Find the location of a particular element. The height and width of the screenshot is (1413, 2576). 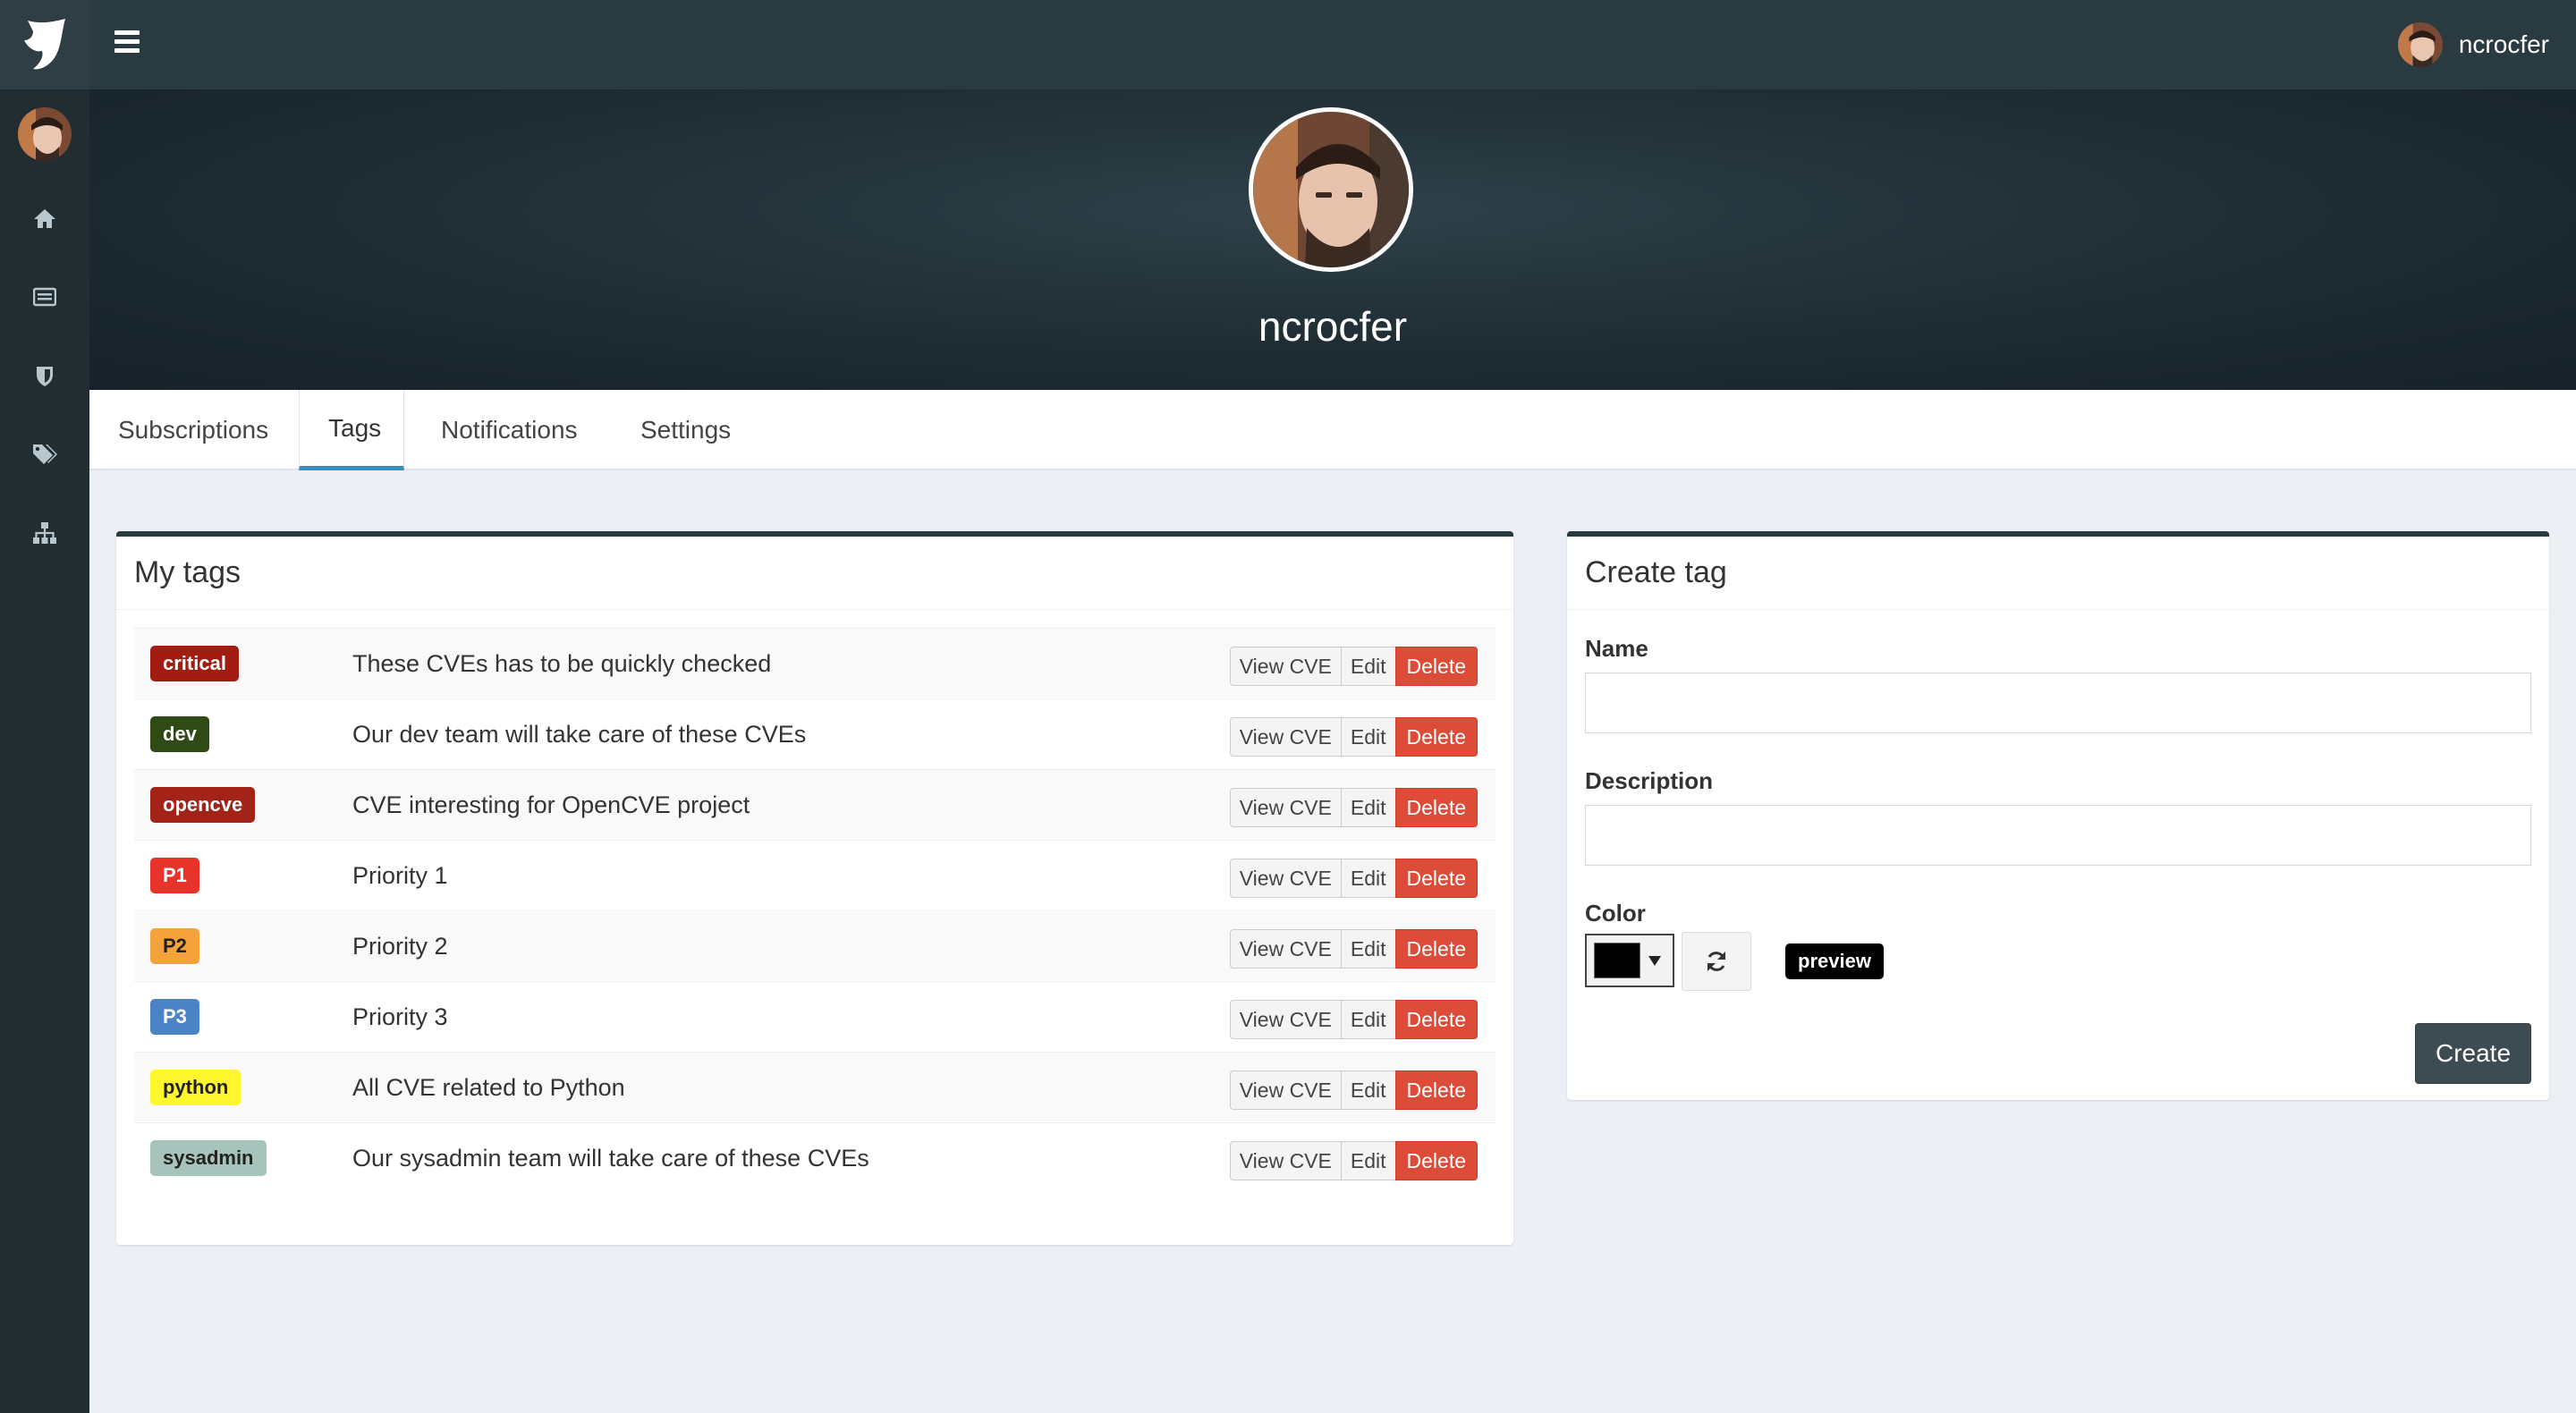

create-tag-button: Create is located at coordinates (2473, 1053).